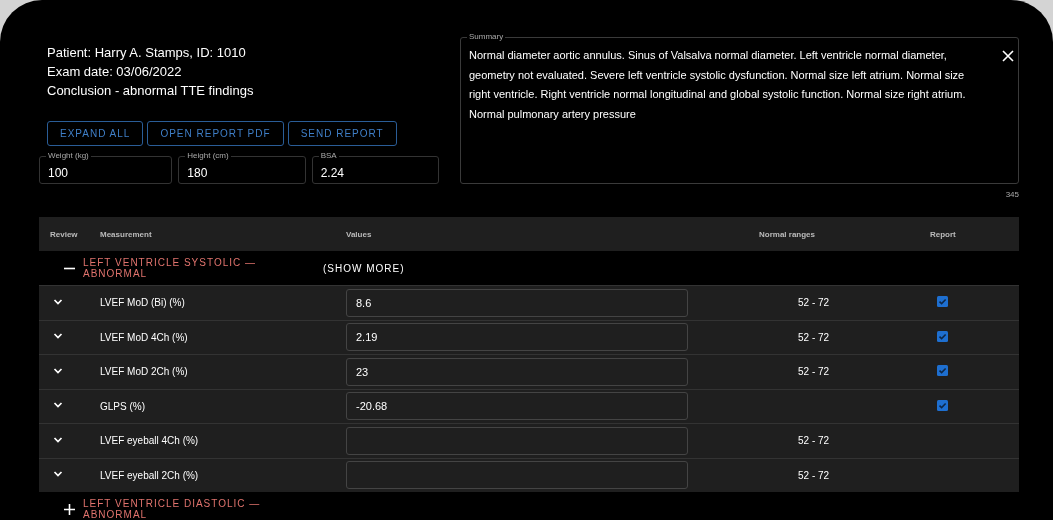  I want to click on field-label: Weight (kg), so click(68, 156).